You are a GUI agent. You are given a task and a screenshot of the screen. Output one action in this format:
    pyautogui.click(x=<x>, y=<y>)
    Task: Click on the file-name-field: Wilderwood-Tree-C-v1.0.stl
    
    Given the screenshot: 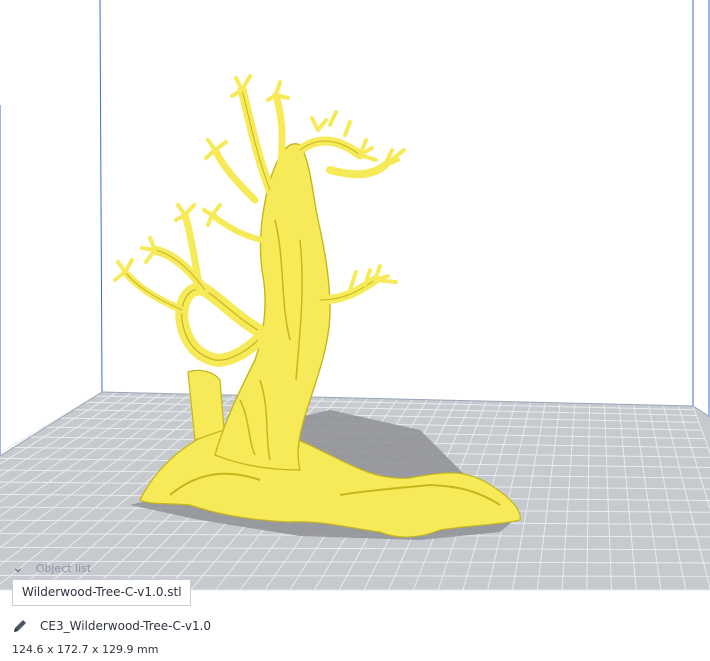 What is the action you would take?
    pyautogui.click(x=101, y=592)
    